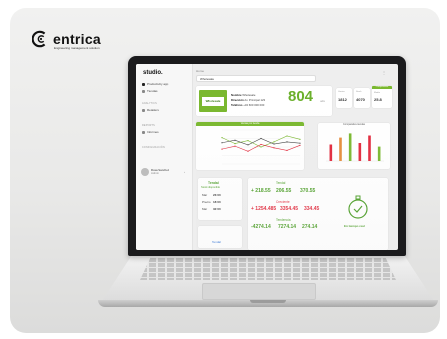  Describe the element at coordinates (382, 87) in the screenshot. I see `mini-head: Comparativa` at that location.